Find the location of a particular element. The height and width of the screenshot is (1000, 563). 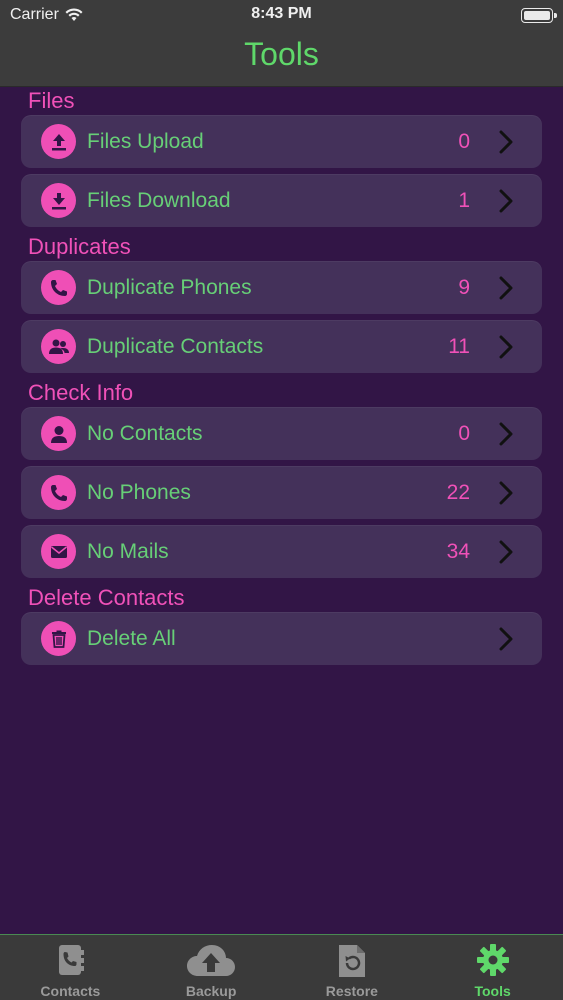

row-no-contacts: No Contacts 0 is located at coordinates (281, 433).